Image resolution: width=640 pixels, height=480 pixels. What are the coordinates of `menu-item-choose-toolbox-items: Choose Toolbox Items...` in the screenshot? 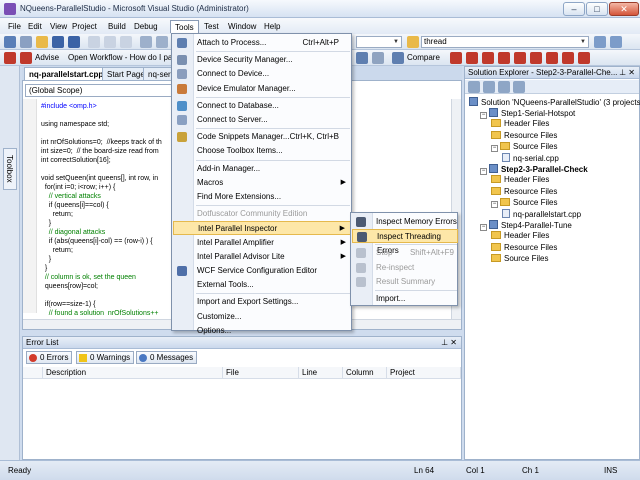 It's located at (262, 151).